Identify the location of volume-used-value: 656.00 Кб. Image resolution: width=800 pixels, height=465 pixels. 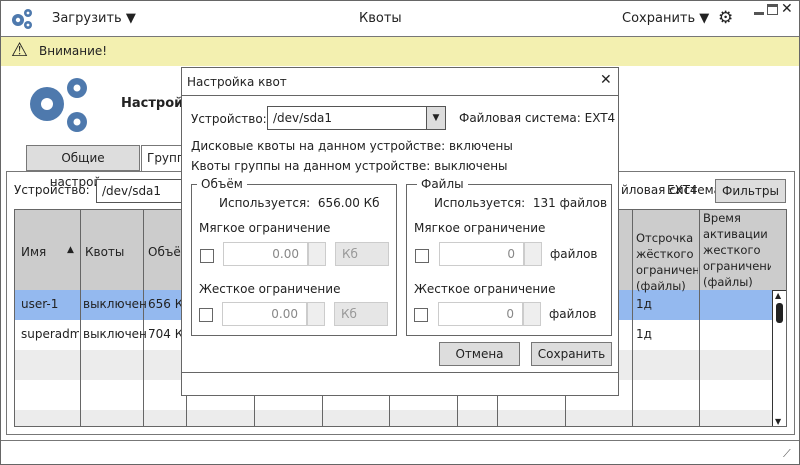
(348, 203).